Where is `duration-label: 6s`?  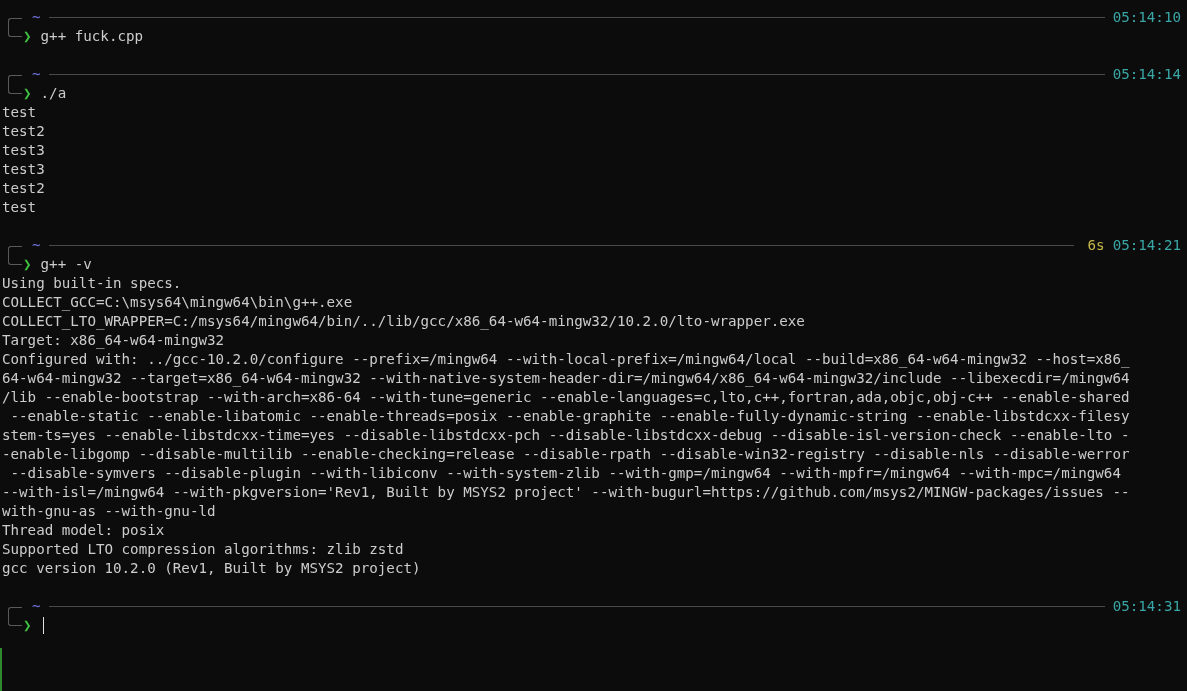
duration-label: 6s is located at coordinates (1096, 245).